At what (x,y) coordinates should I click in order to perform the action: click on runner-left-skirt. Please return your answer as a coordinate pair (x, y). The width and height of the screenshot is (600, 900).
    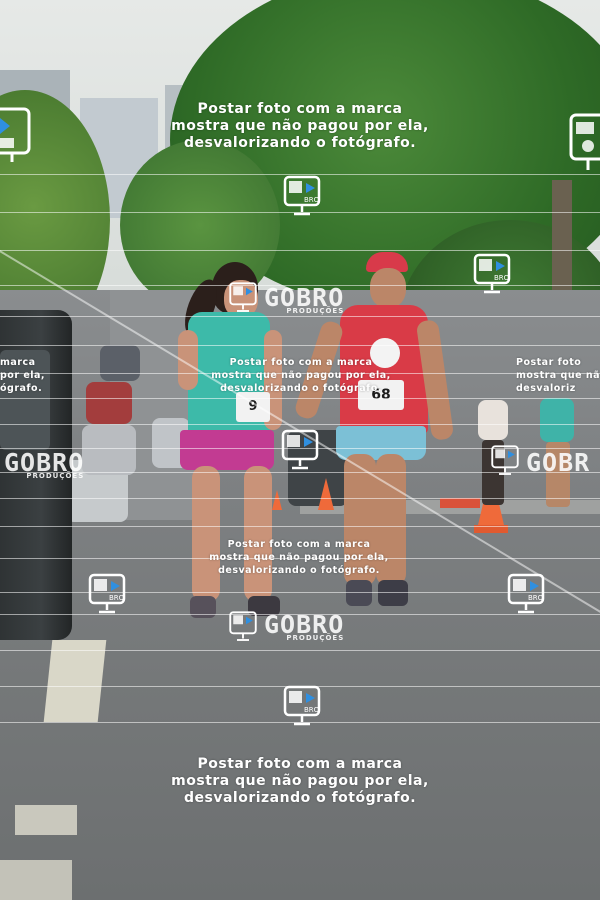
    Looking at the image, I should click on (227, 450).